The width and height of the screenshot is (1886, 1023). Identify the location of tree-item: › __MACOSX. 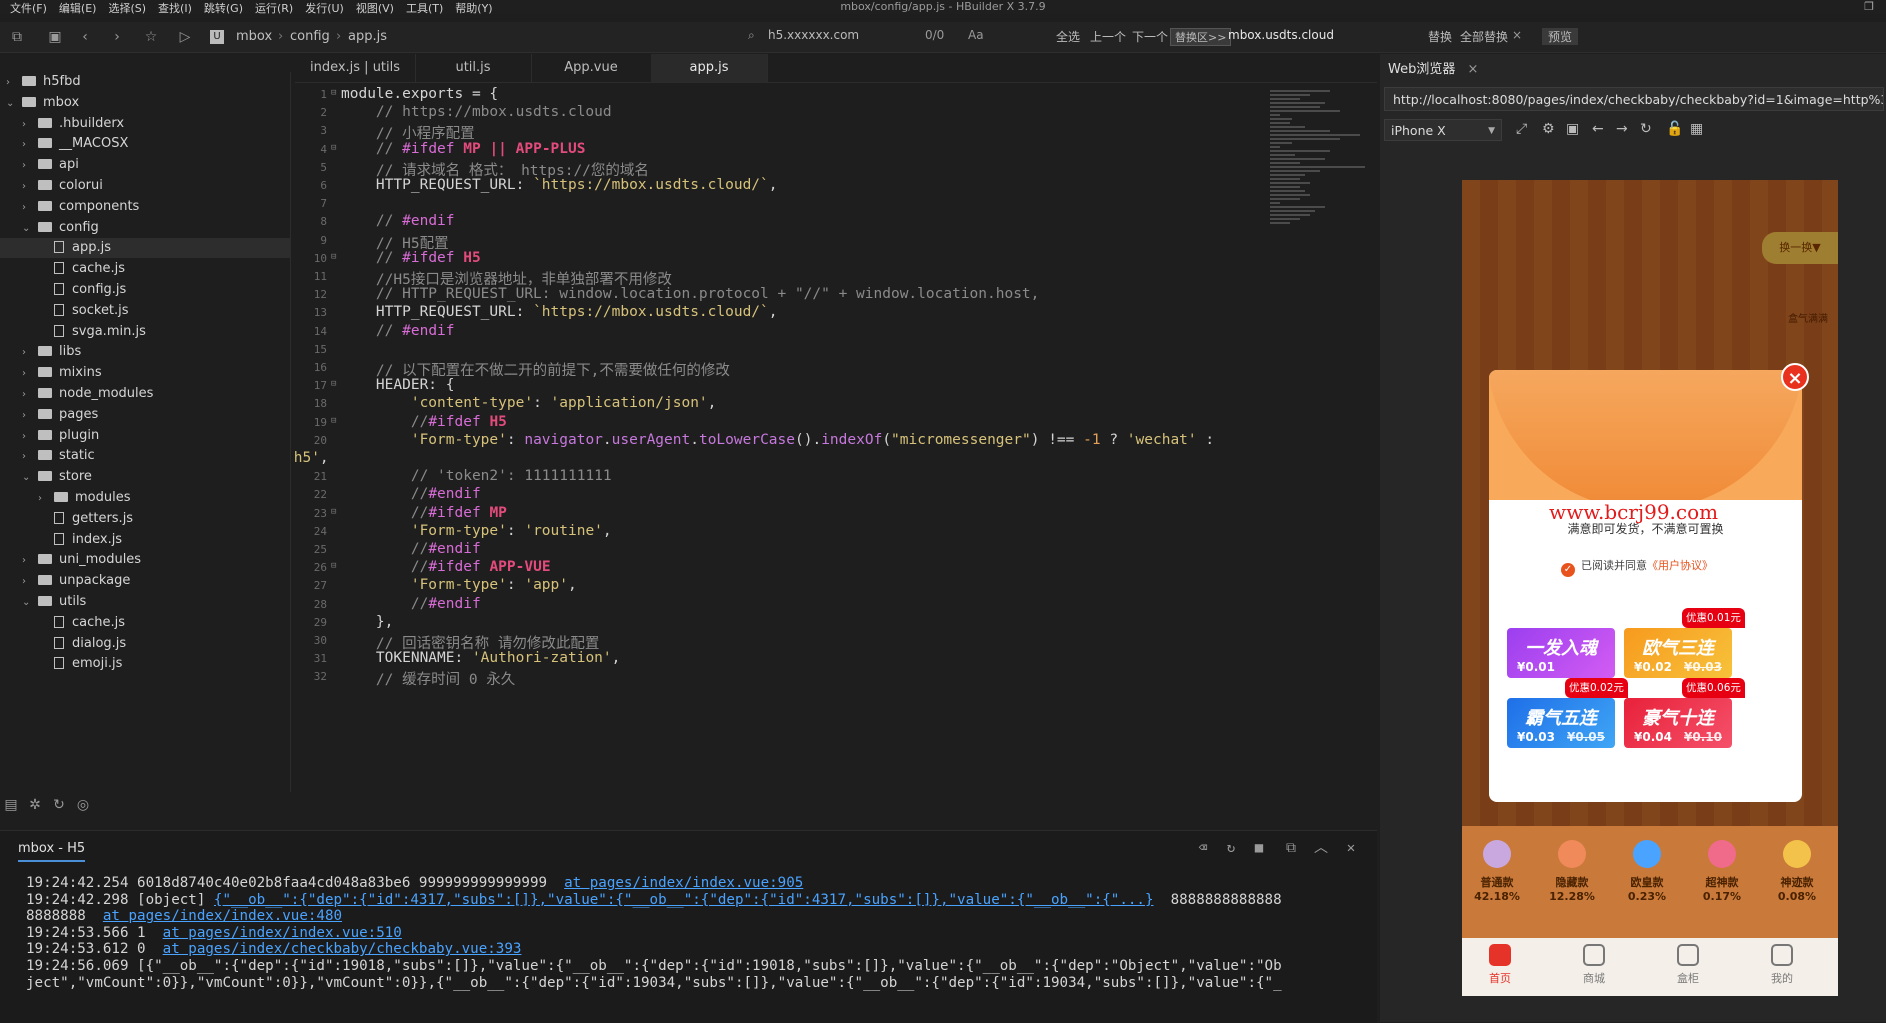
(145, 144).